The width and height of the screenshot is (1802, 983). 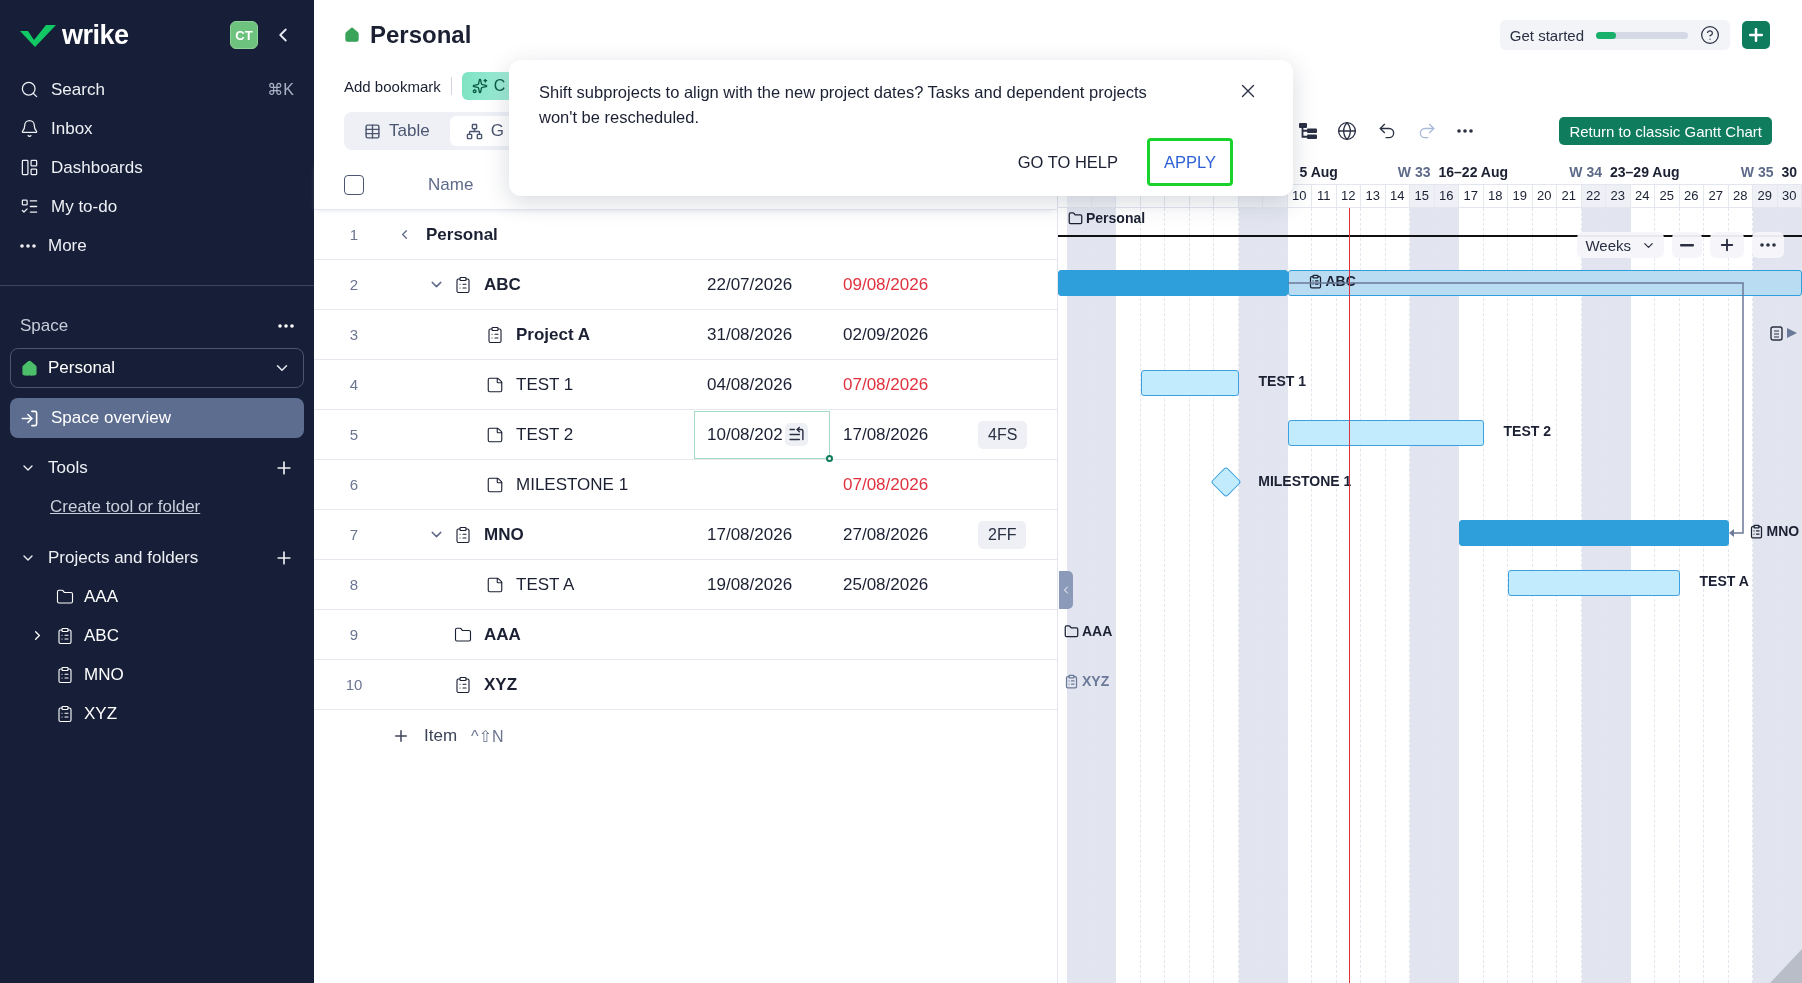 What do you see at coordinates (462, 234) in the screenshot?
I see `item-name: Personal` at bounding box center [462, 234].